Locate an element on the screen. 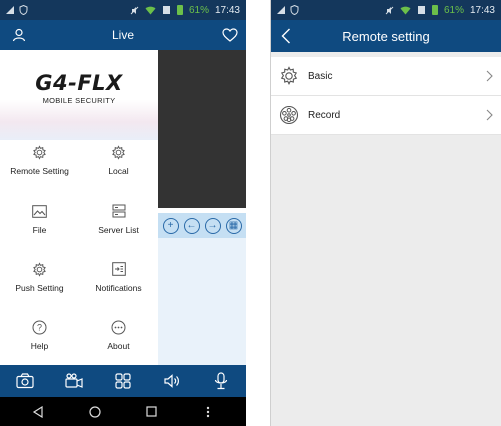 This screenshot has height=426, width=501. layout-grid-icon is located at coordinates (123, 381).